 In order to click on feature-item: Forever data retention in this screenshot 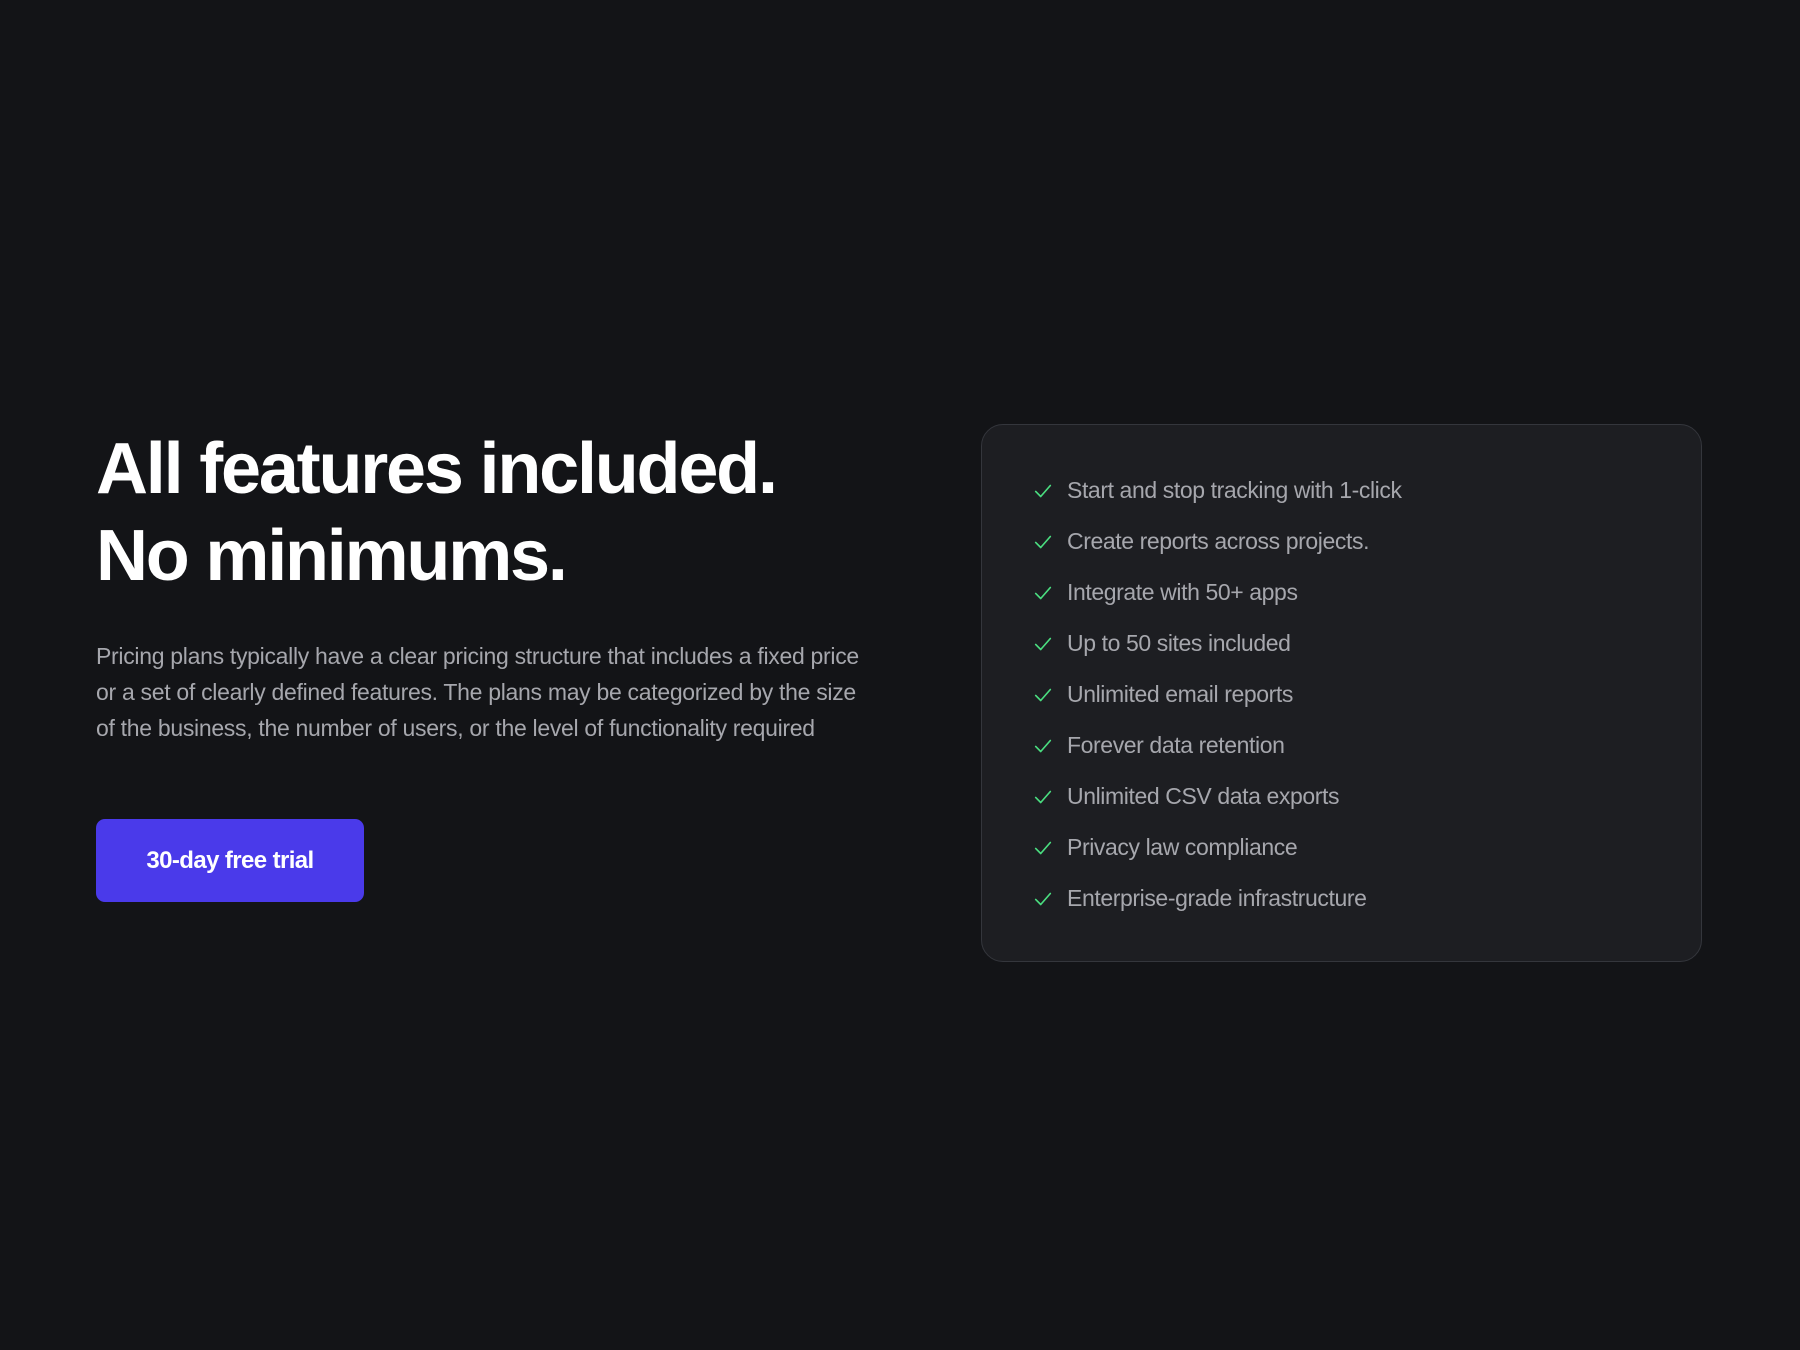, I will do `click(1366, 745)`.